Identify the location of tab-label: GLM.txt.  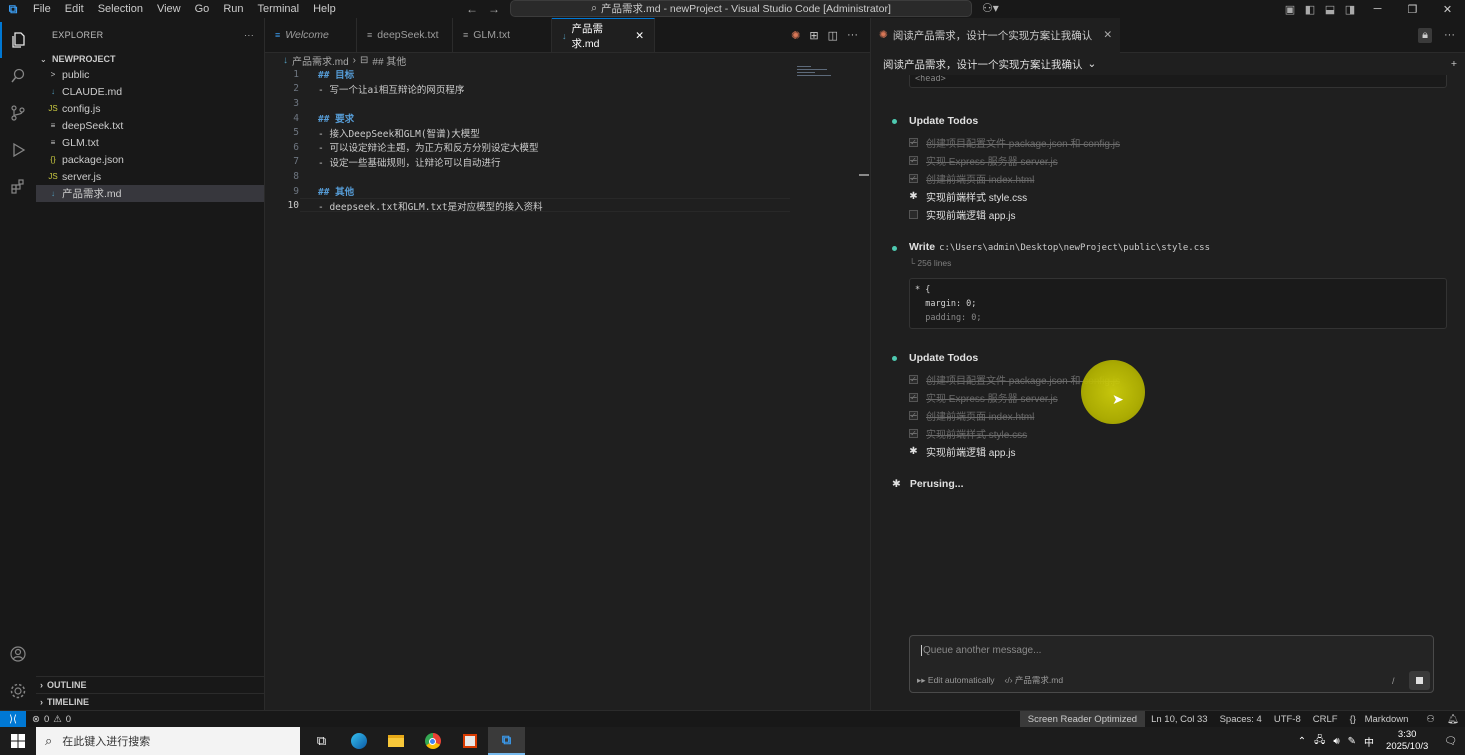
(492, 35).